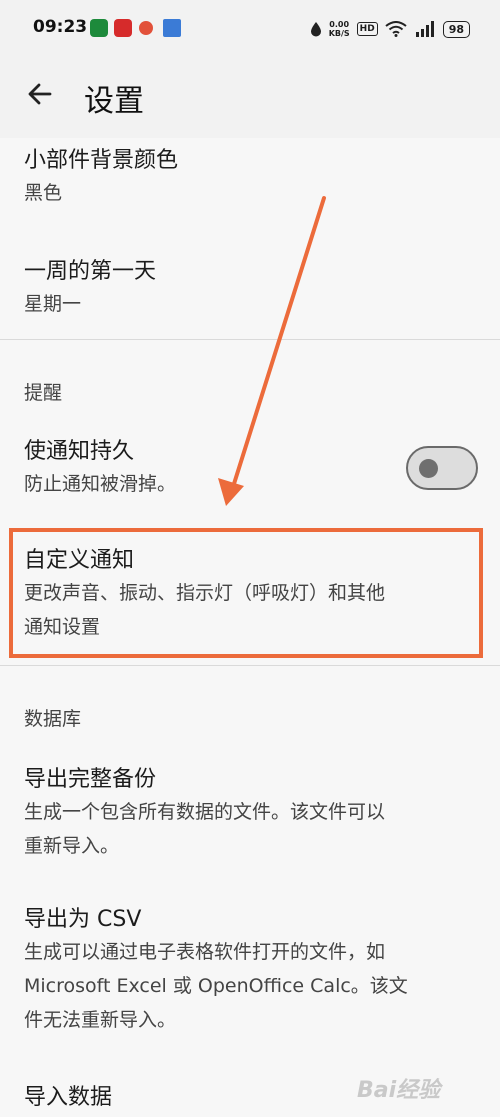 This screenshot has height=1117, width=500. Describe the element at coordinates (396, 29) in the screenshot. I see `wifi-icon` at that location.